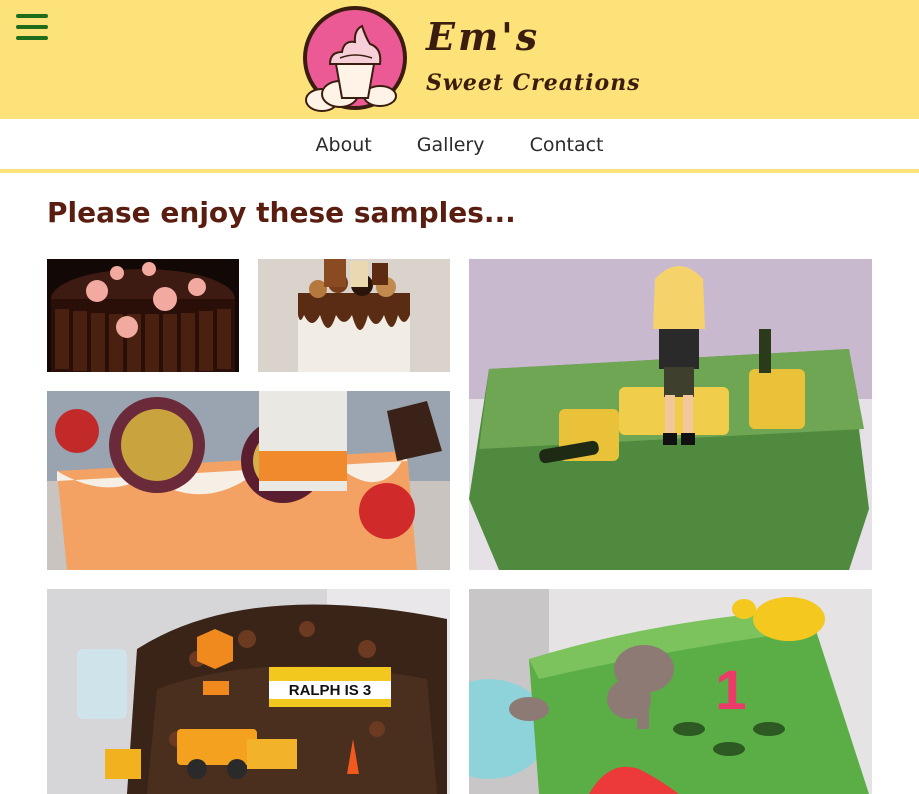 The image size is (919, 794). Describe the element at coordinates (355, 59) in the screenshot. I see `cupcake-logo-icon` at that location.